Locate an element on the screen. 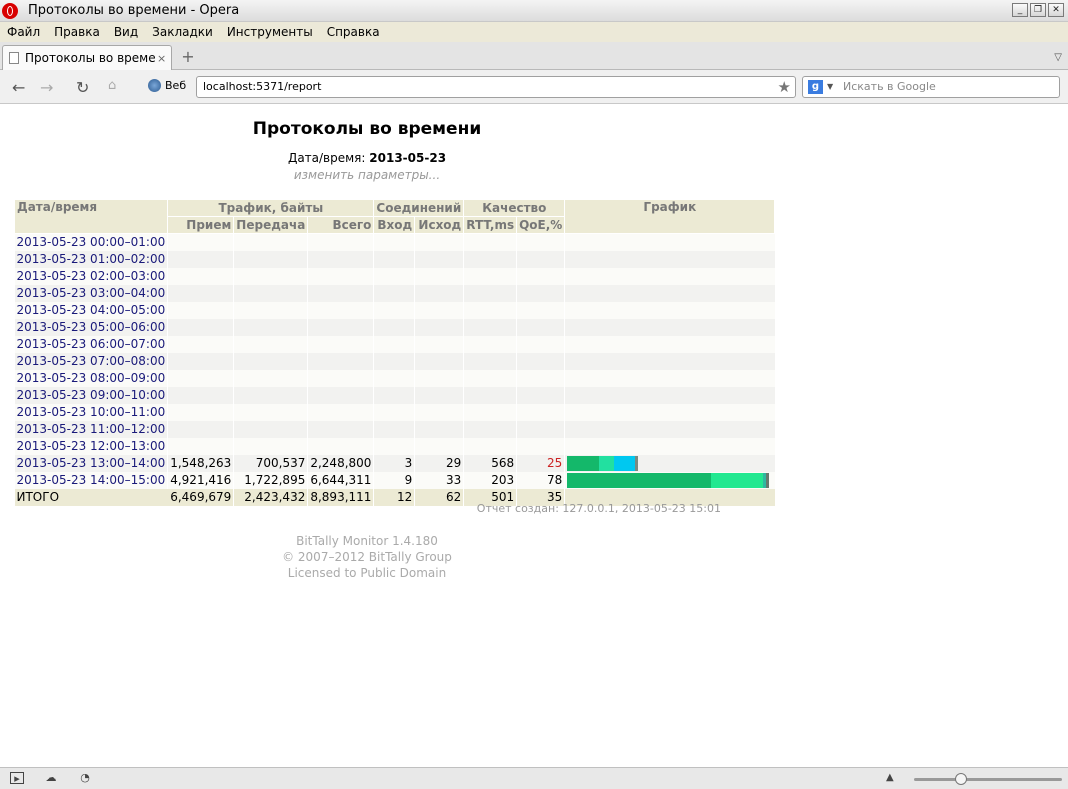 The height and width of the screenshot is (789, 1068). back-arrow-icon: ← is located at coordinates (18, 87).